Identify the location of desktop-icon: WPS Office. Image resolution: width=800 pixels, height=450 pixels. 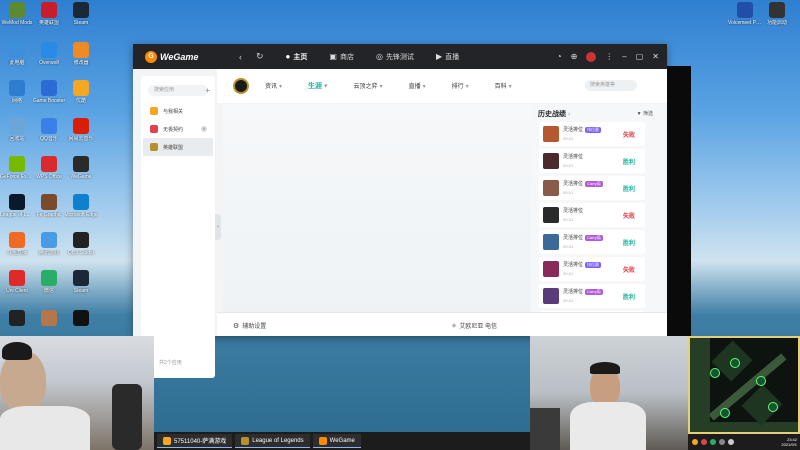
(49, 175).